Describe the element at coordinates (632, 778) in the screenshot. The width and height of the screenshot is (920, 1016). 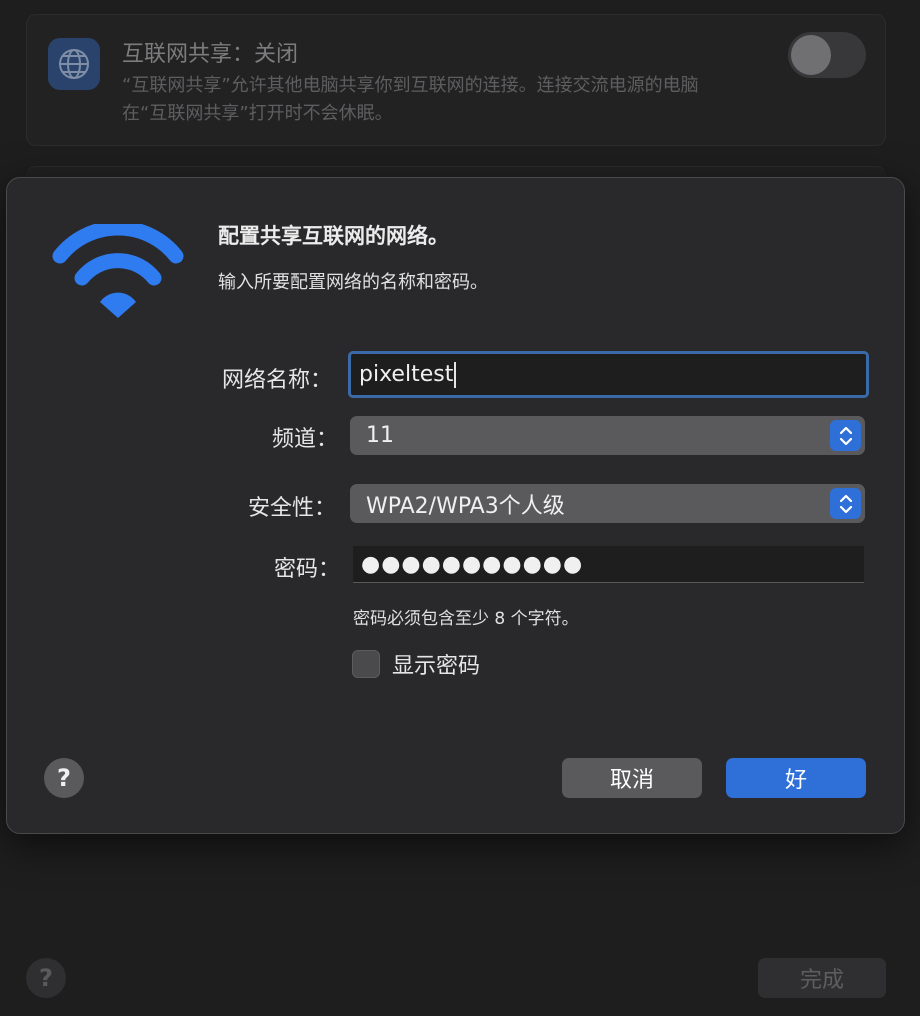
I see `cancel-button: 取消` at that location.